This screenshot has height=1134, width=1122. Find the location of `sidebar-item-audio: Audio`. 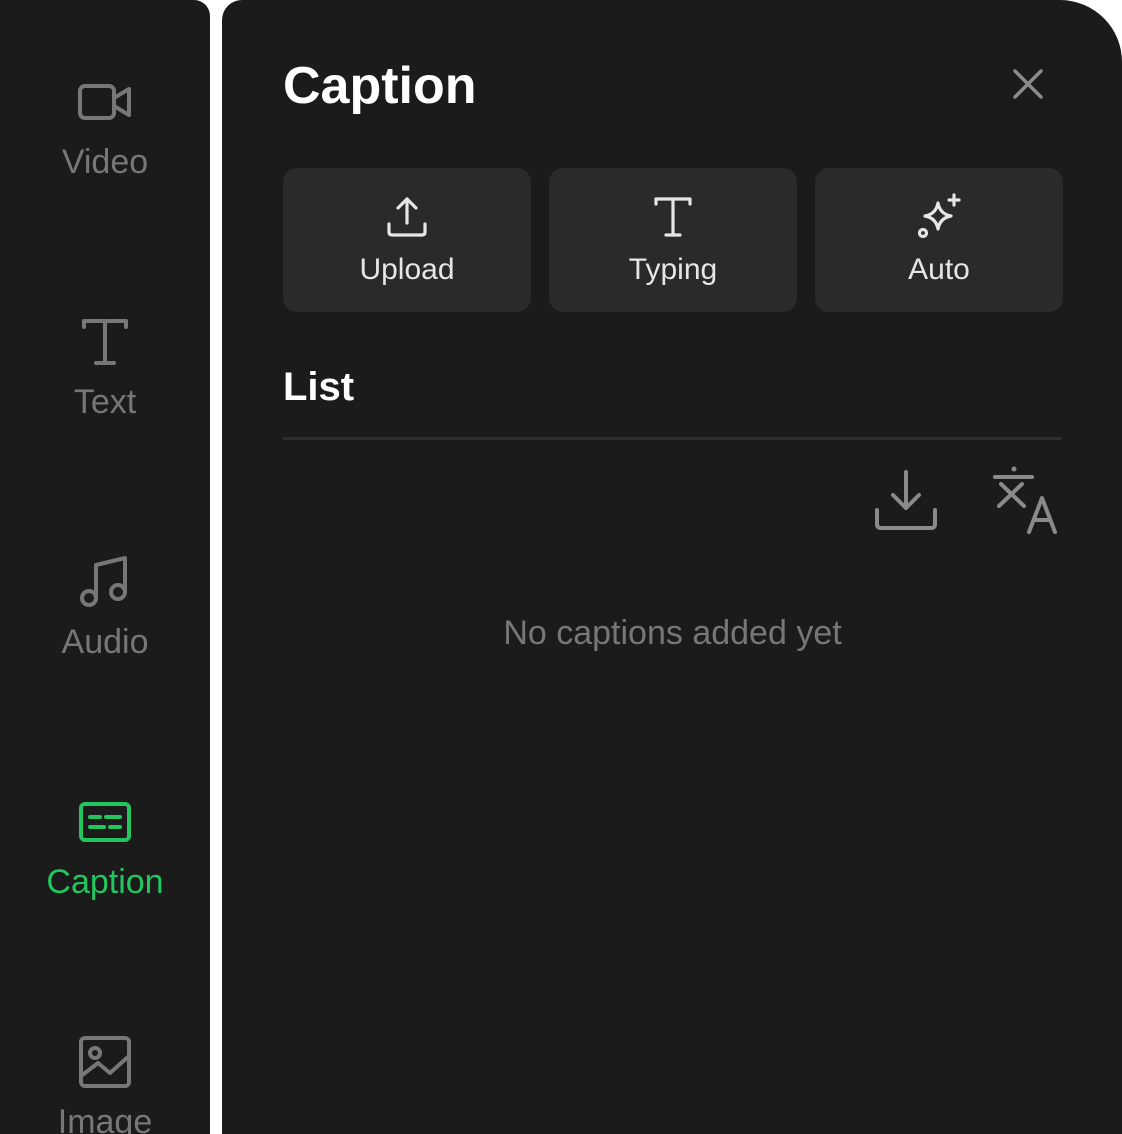

sidebar-item-audio: Audio is located at coordinates (105, 607).